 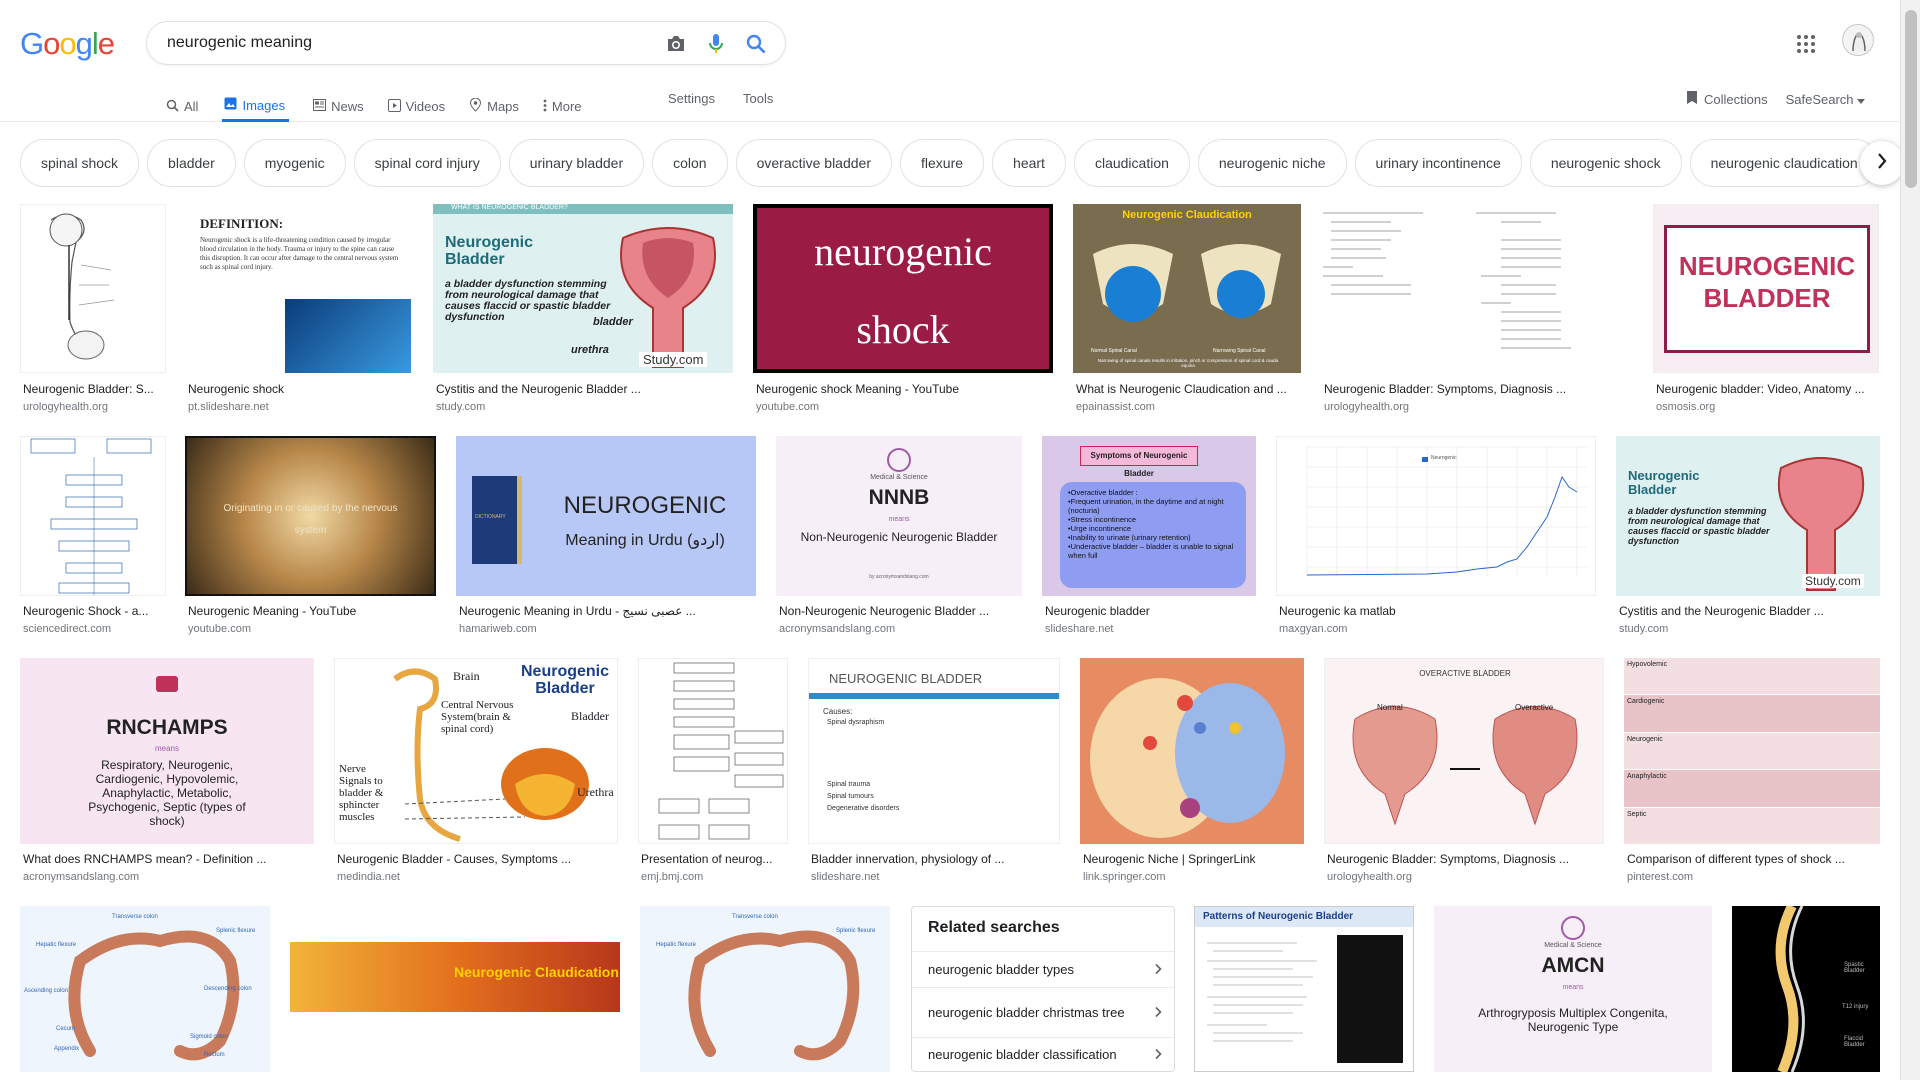 What do you see at coordinates (1784, 163) in the screenshot?
I see `chip: neurogenic claudication` at bounding box center [1784, 163].